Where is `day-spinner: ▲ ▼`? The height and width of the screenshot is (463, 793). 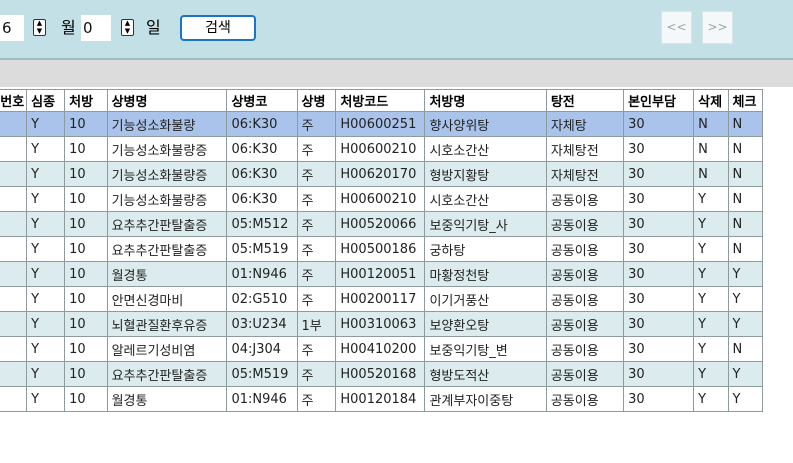
day-spinner: ▲ ▼ is located at coordinates (127, 27).